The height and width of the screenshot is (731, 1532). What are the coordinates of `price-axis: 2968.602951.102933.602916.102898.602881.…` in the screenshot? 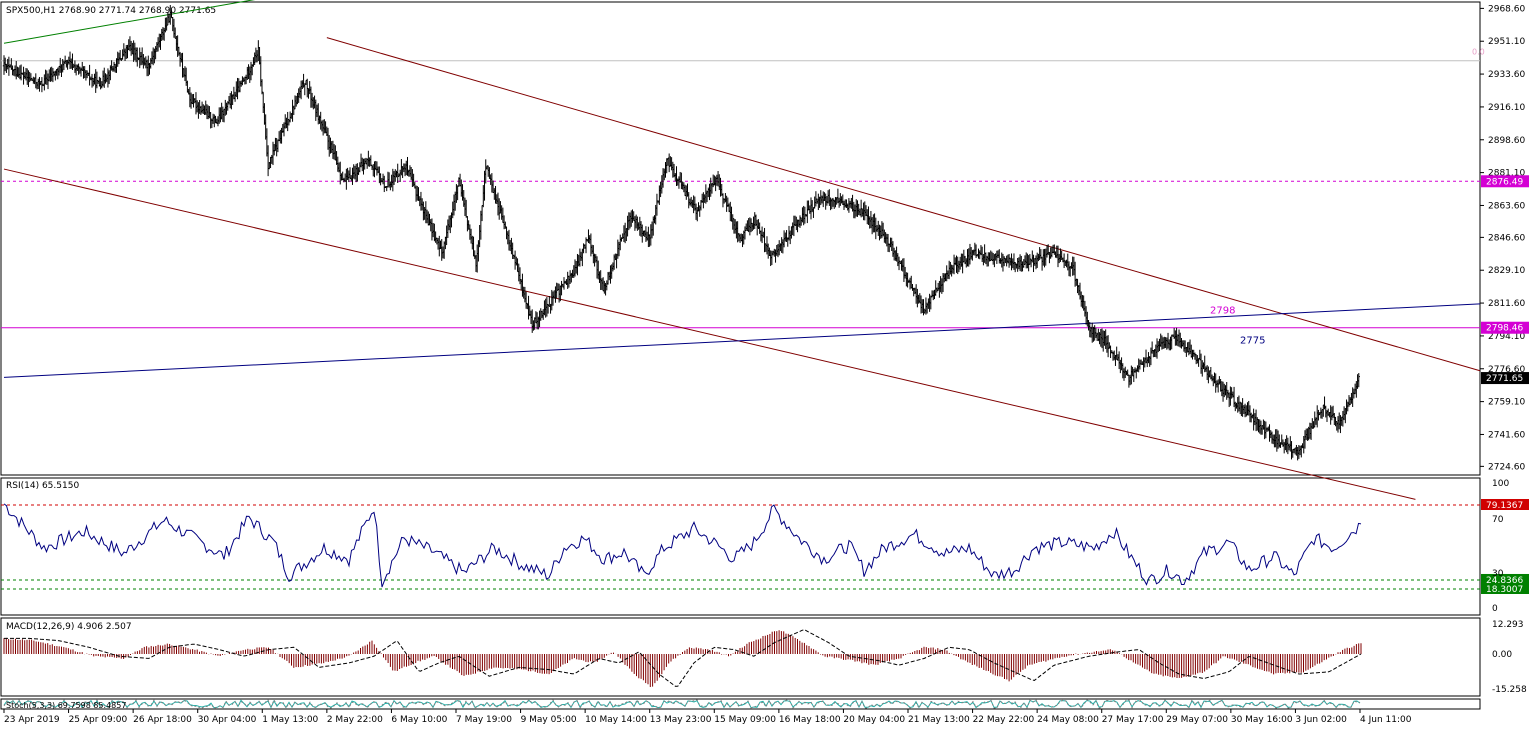 It's located at (1502, 238).